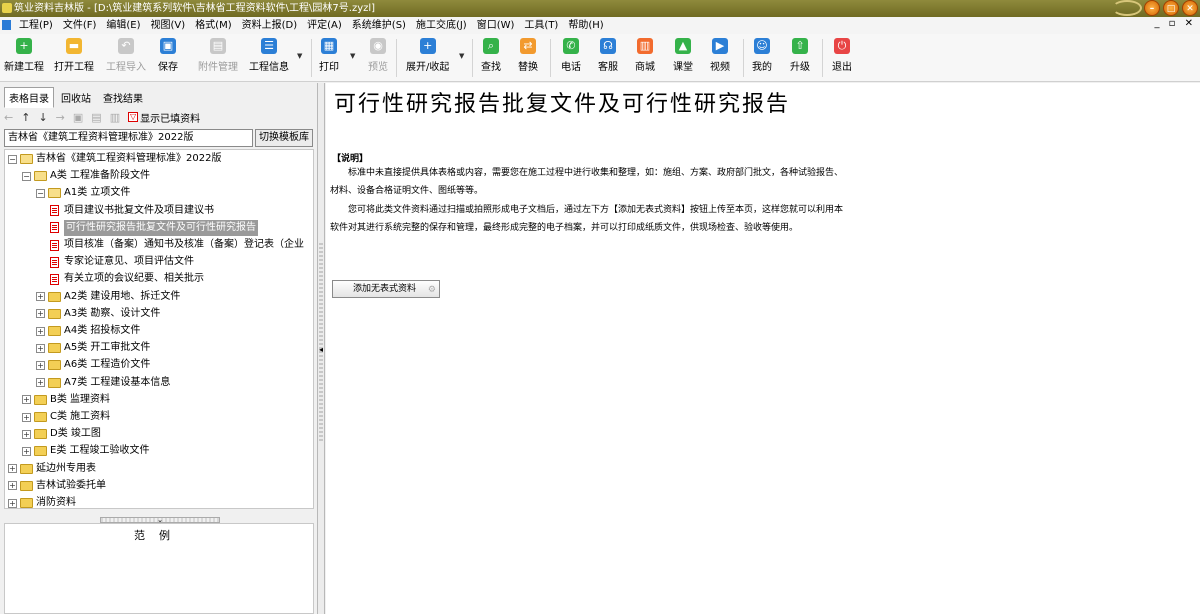 The image size is (1200, 614). What do you see at coordinates (98, 314) in the screenshot?
I see `tree-folder-item: + A3类 勘察、设计文件` at bounding box center [98, 314].